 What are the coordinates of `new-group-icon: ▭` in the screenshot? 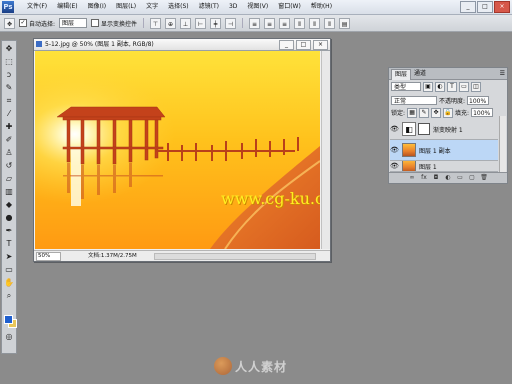 It's located at (460, 178).